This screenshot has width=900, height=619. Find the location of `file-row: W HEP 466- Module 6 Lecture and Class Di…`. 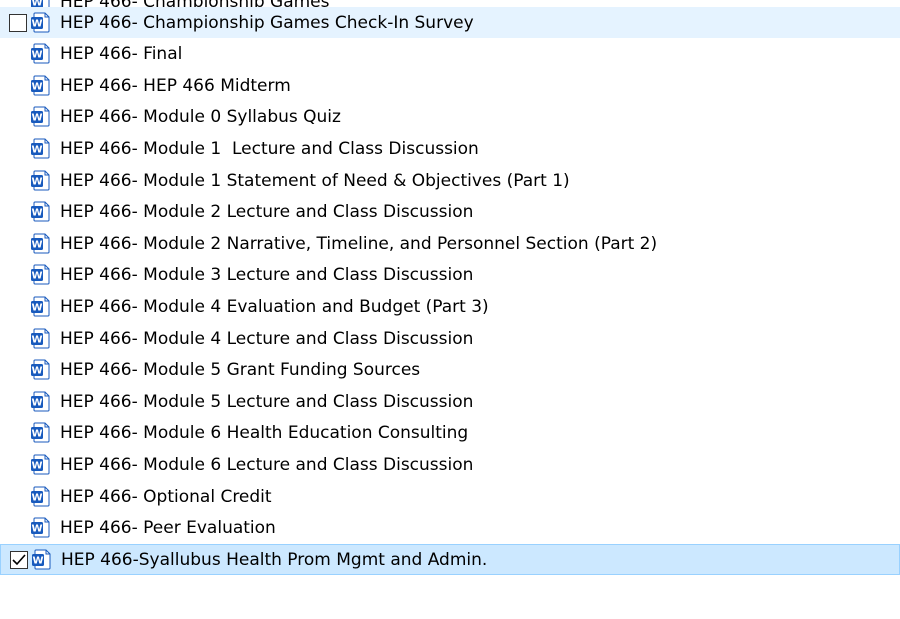

file-row: W HEP 466- Module 6 Lecture and Class Di… is located at coordinates (450, 464).